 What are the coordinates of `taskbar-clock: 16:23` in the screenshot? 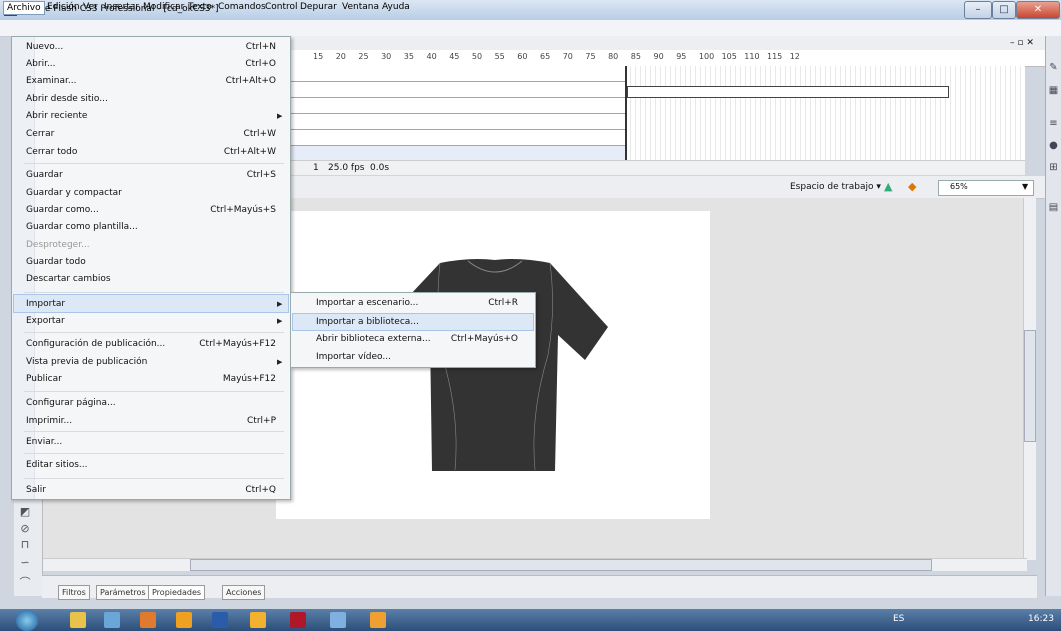 It's located at (1041, 619).